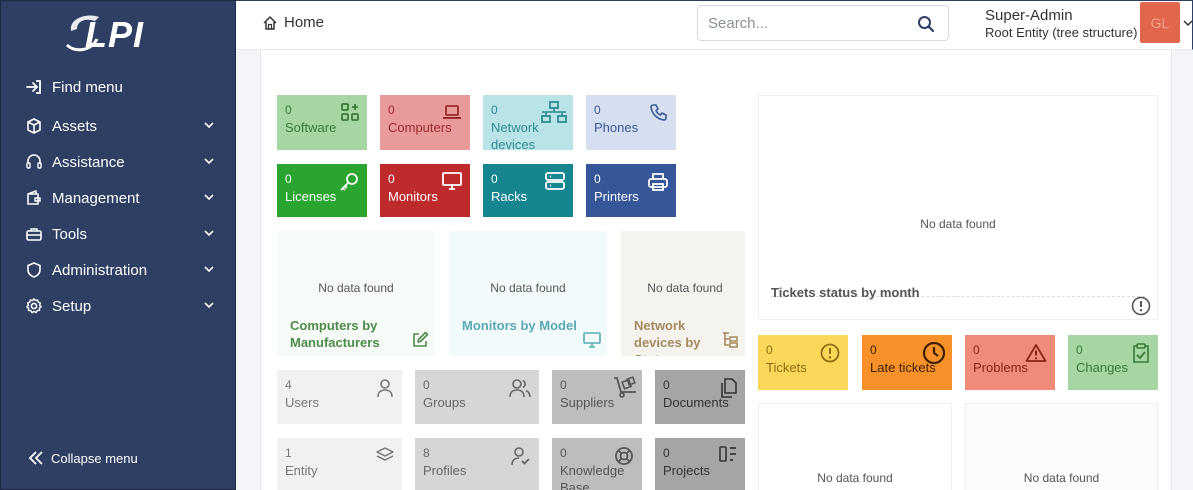 This screenshot has height=490, width=1193. Describe the element at coordinates (1000, 367) in the screenshot. I see `tile-label: Problems` at that location.